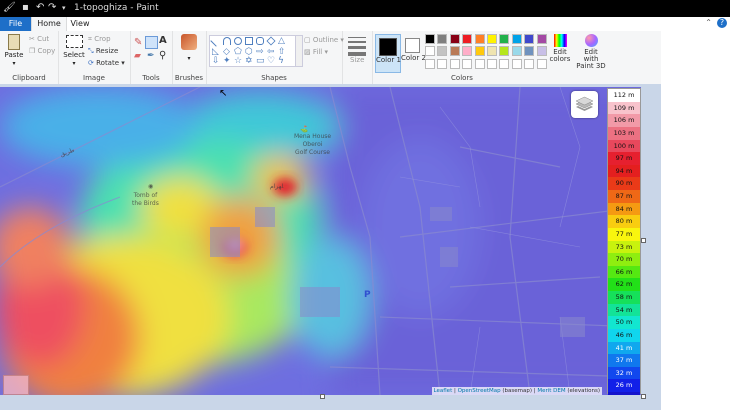  What do you see at coordinates (281, 41) in the screenshot?
I see `triangle-shape-icon: △` at bounding box center [281, 41].